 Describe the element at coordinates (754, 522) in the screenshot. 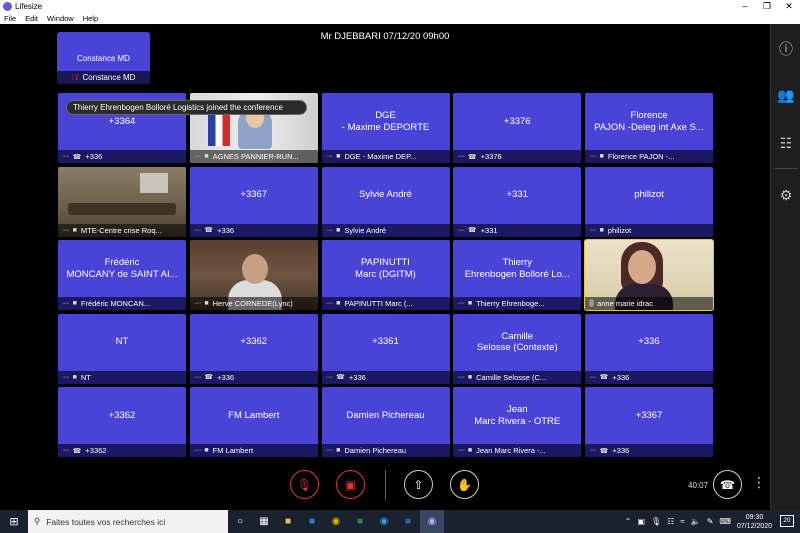

I see `taskbar-clock: 09:30 07/12/2020` at that location.